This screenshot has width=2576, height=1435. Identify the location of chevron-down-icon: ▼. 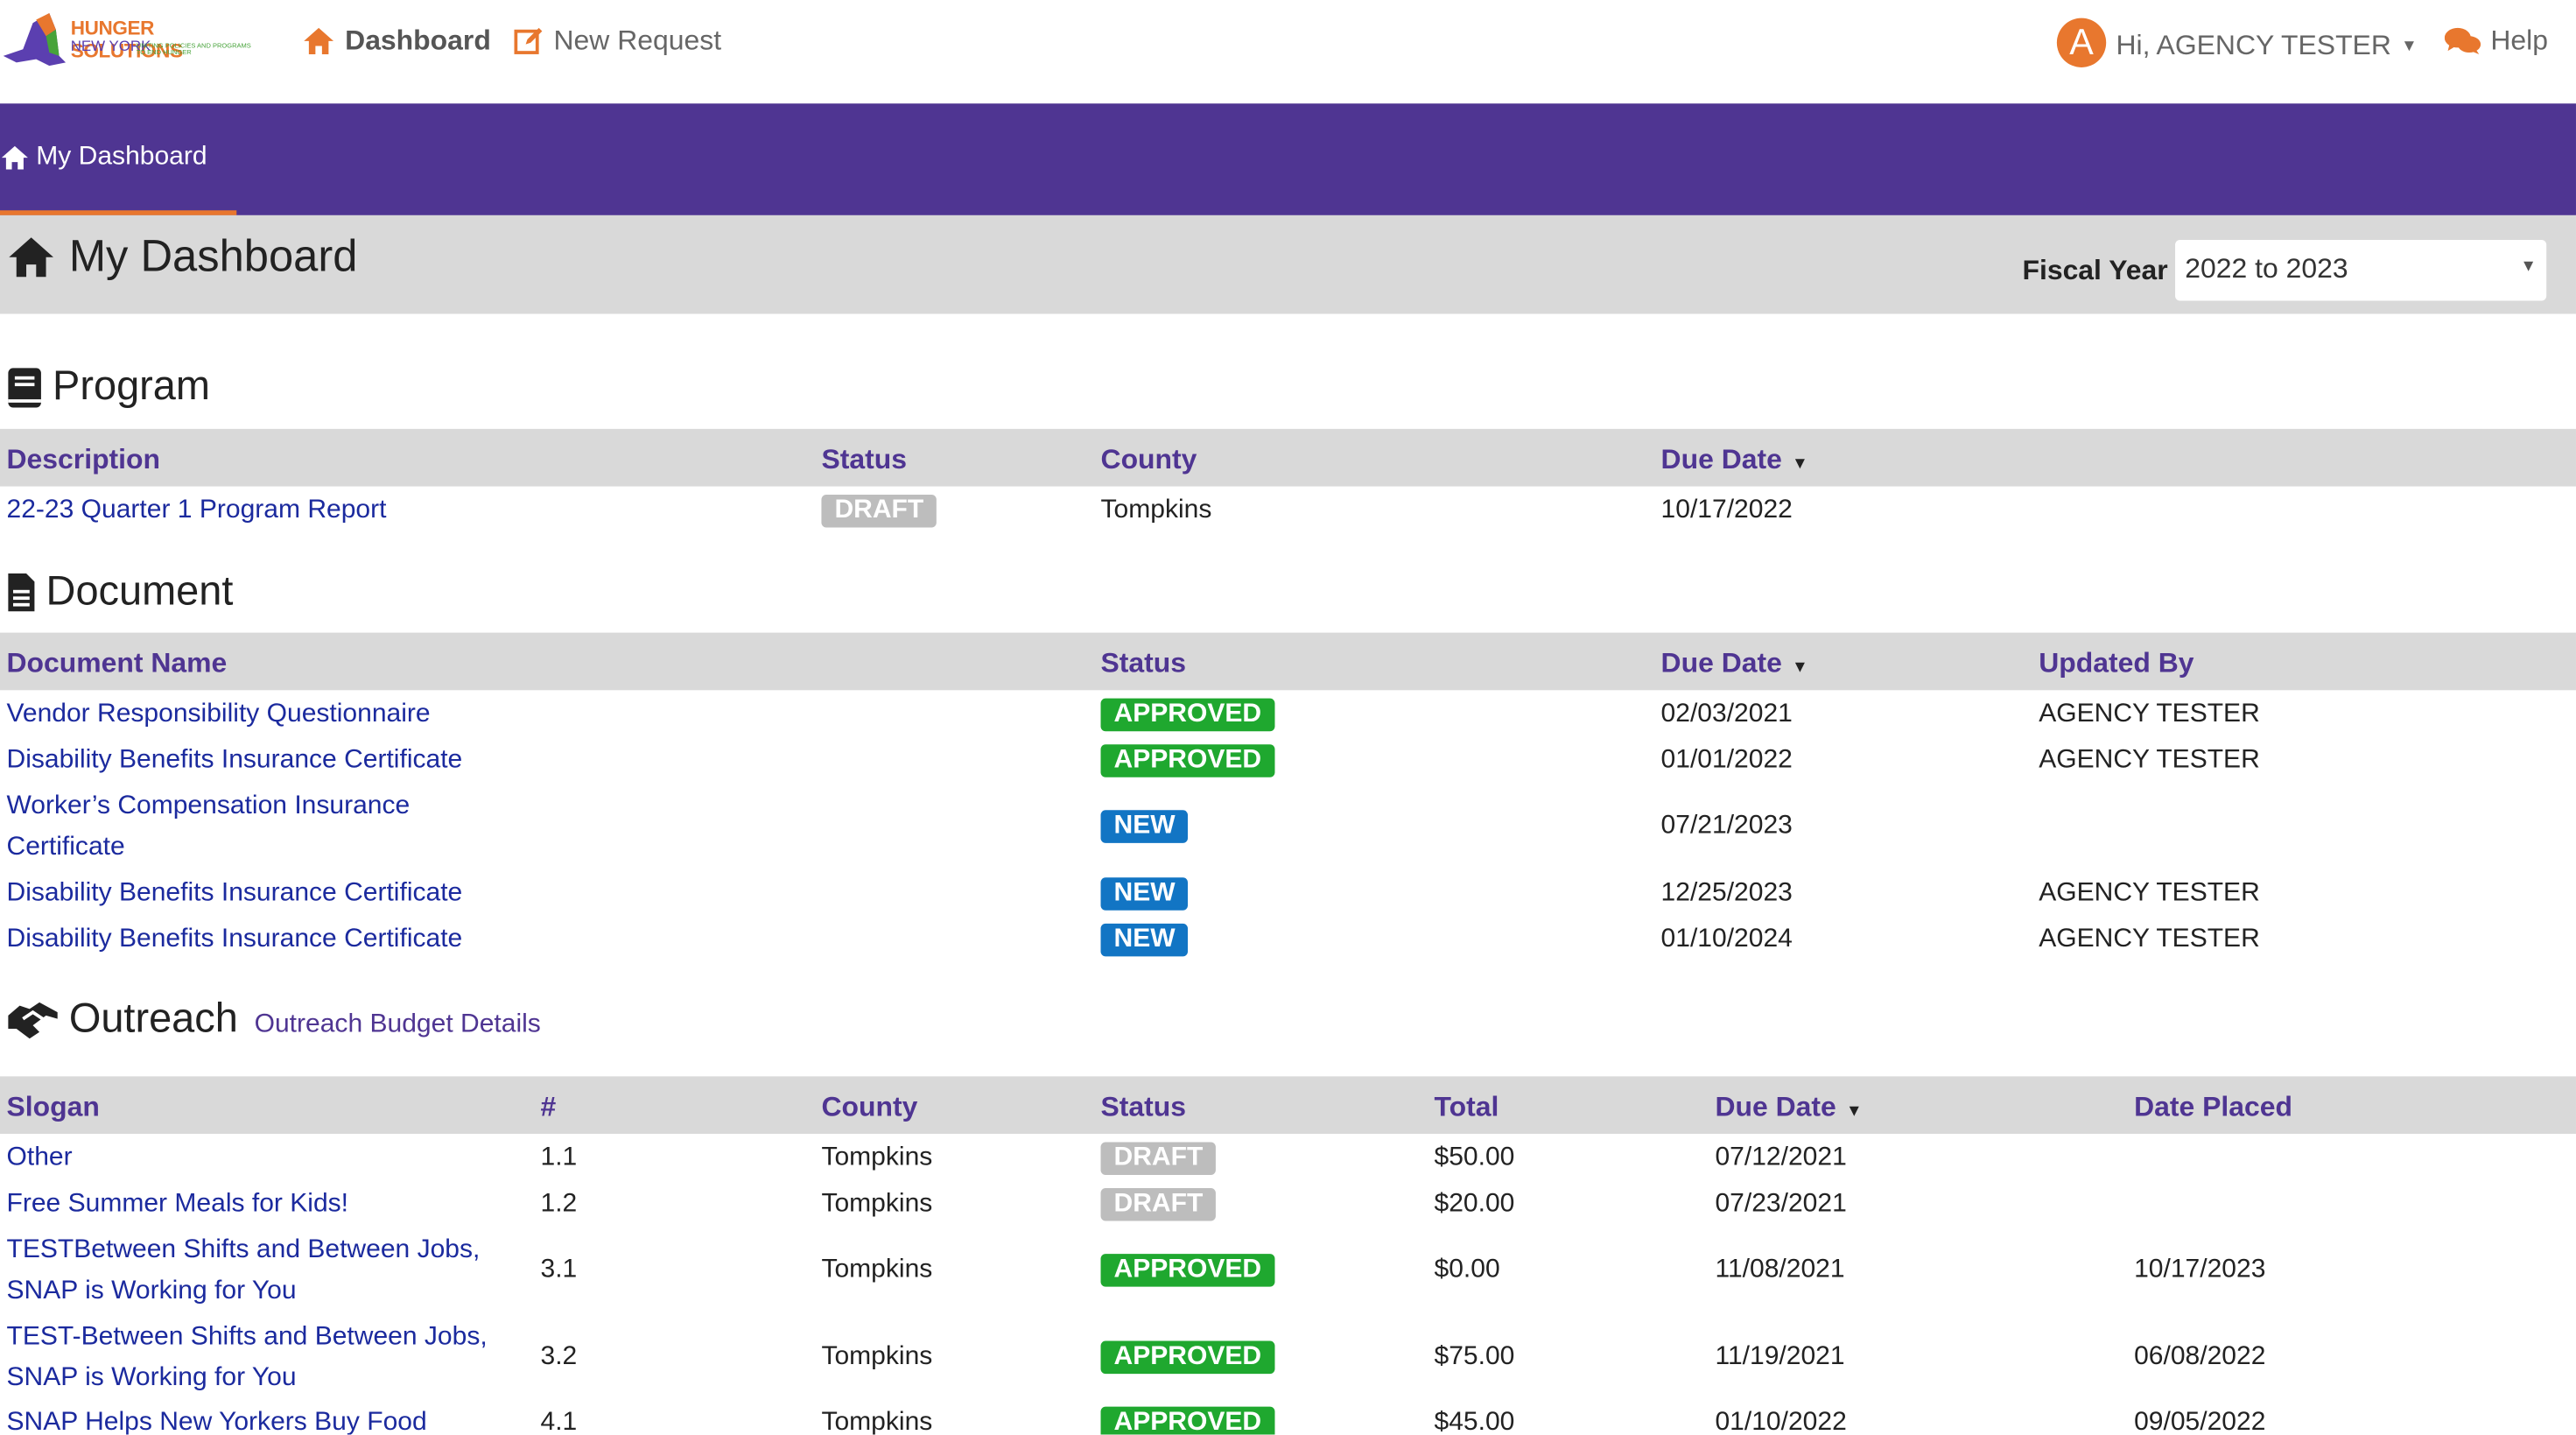
(2528, 267).